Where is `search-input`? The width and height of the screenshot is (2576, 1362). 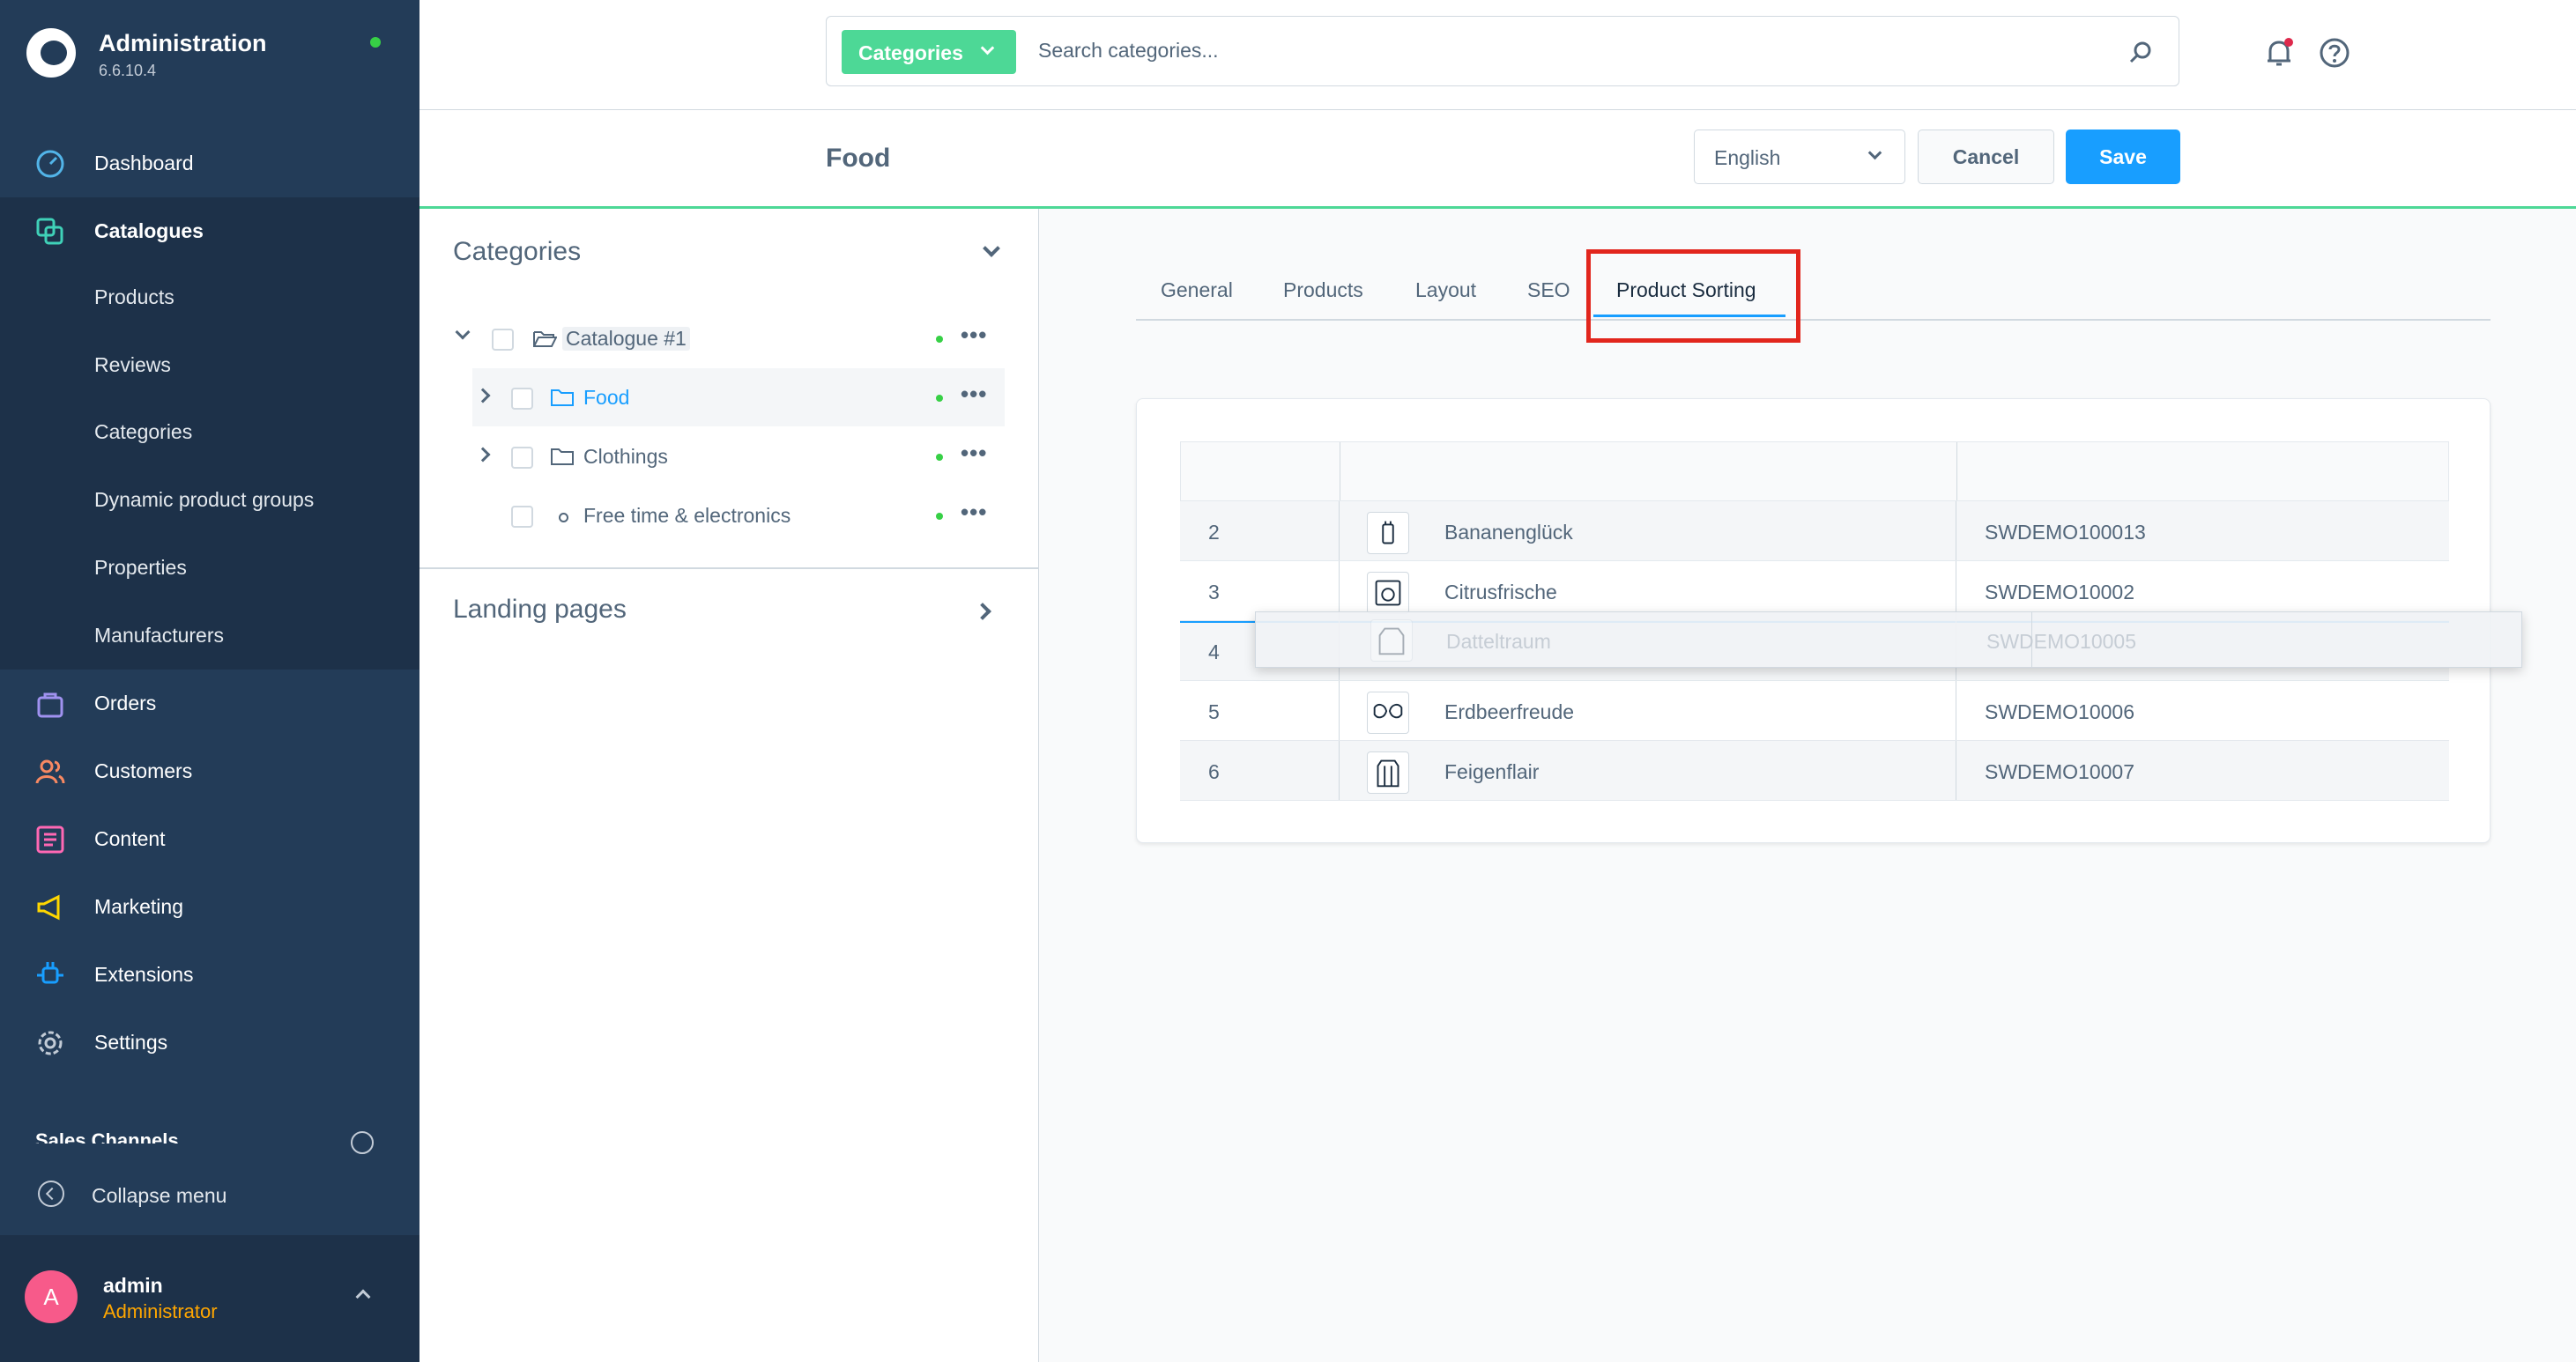 search-input is located at coordinates (1567, 50).